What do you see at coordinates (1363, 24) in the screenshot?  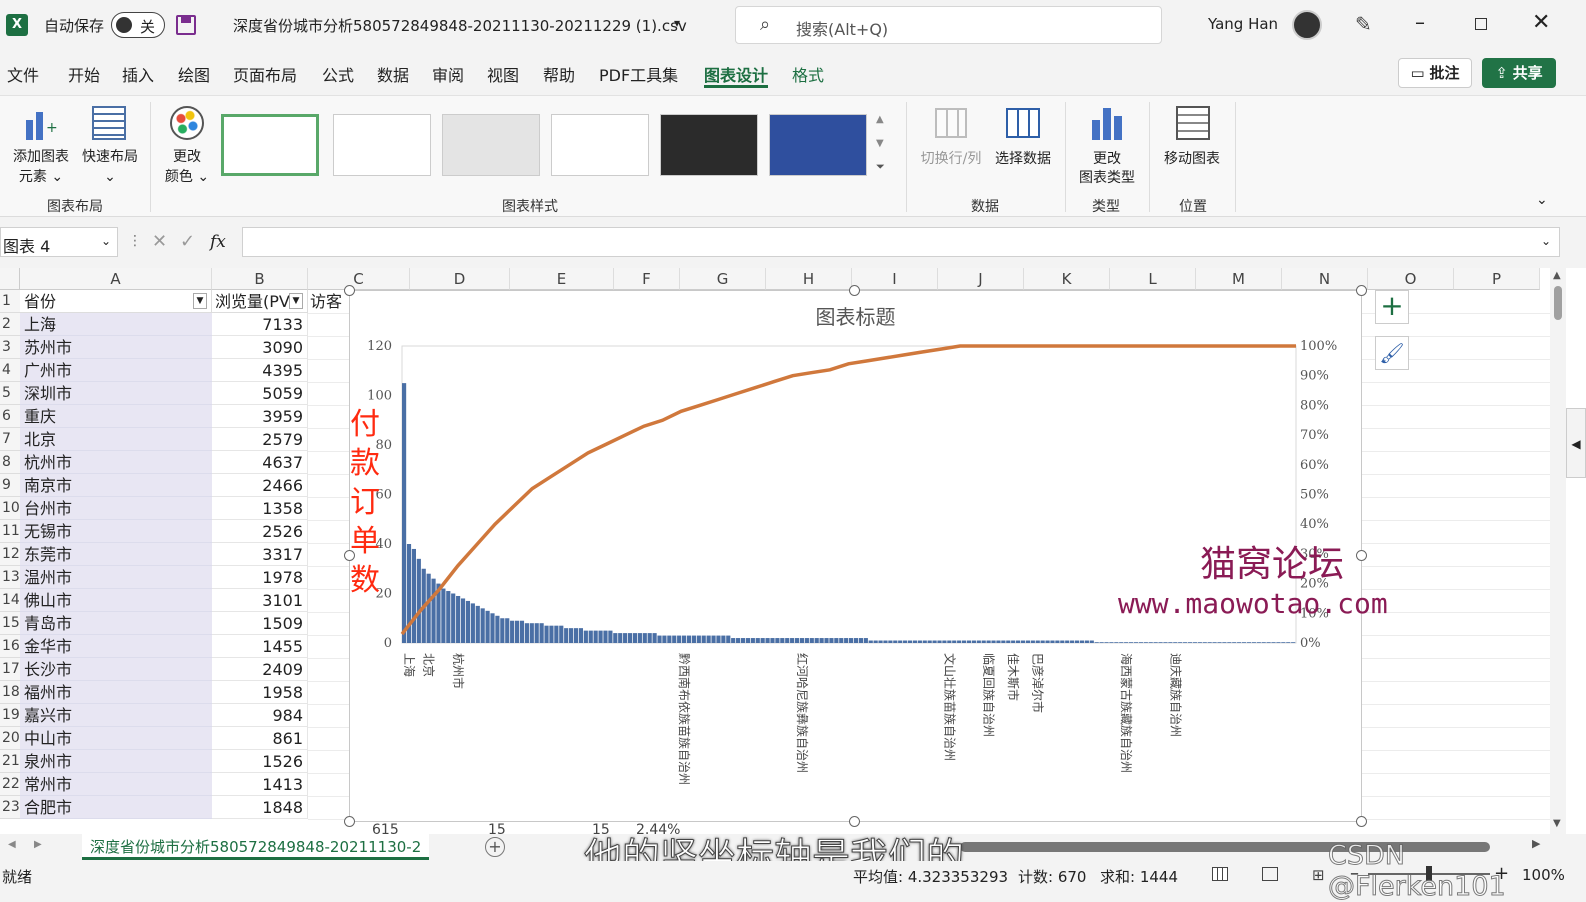 I see `pen-icon: ✎` at bounding box center [1363, 24].